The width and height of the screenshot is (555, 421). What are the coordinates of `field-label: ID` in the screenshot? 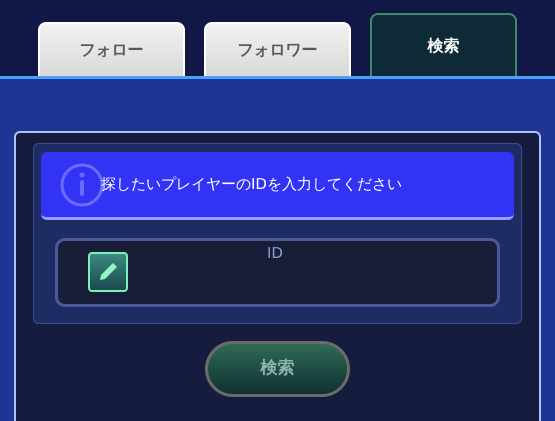 It's located at (275, 253).